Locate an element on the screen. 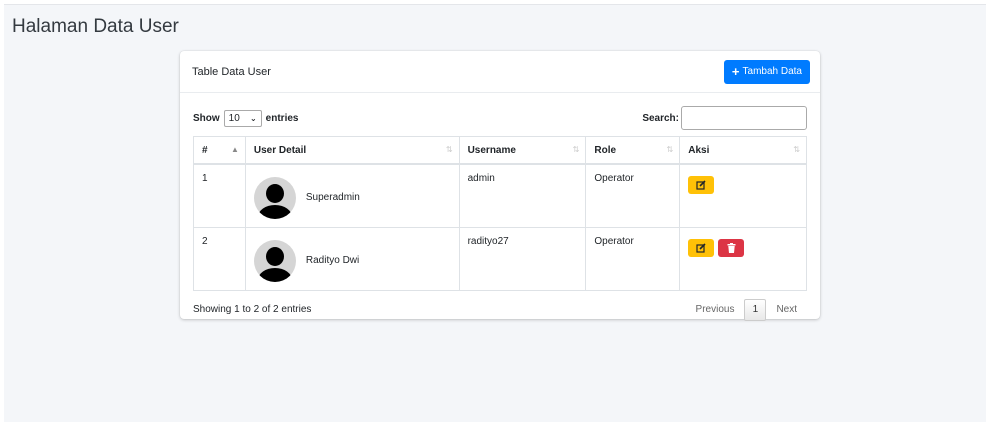 This screenshot has height=423, width=989. table-header-row: # ▲ User Detail ⇅ Username ⇅ Role ⇅ Aksi ⇅ is located at coordinates (500, 150).